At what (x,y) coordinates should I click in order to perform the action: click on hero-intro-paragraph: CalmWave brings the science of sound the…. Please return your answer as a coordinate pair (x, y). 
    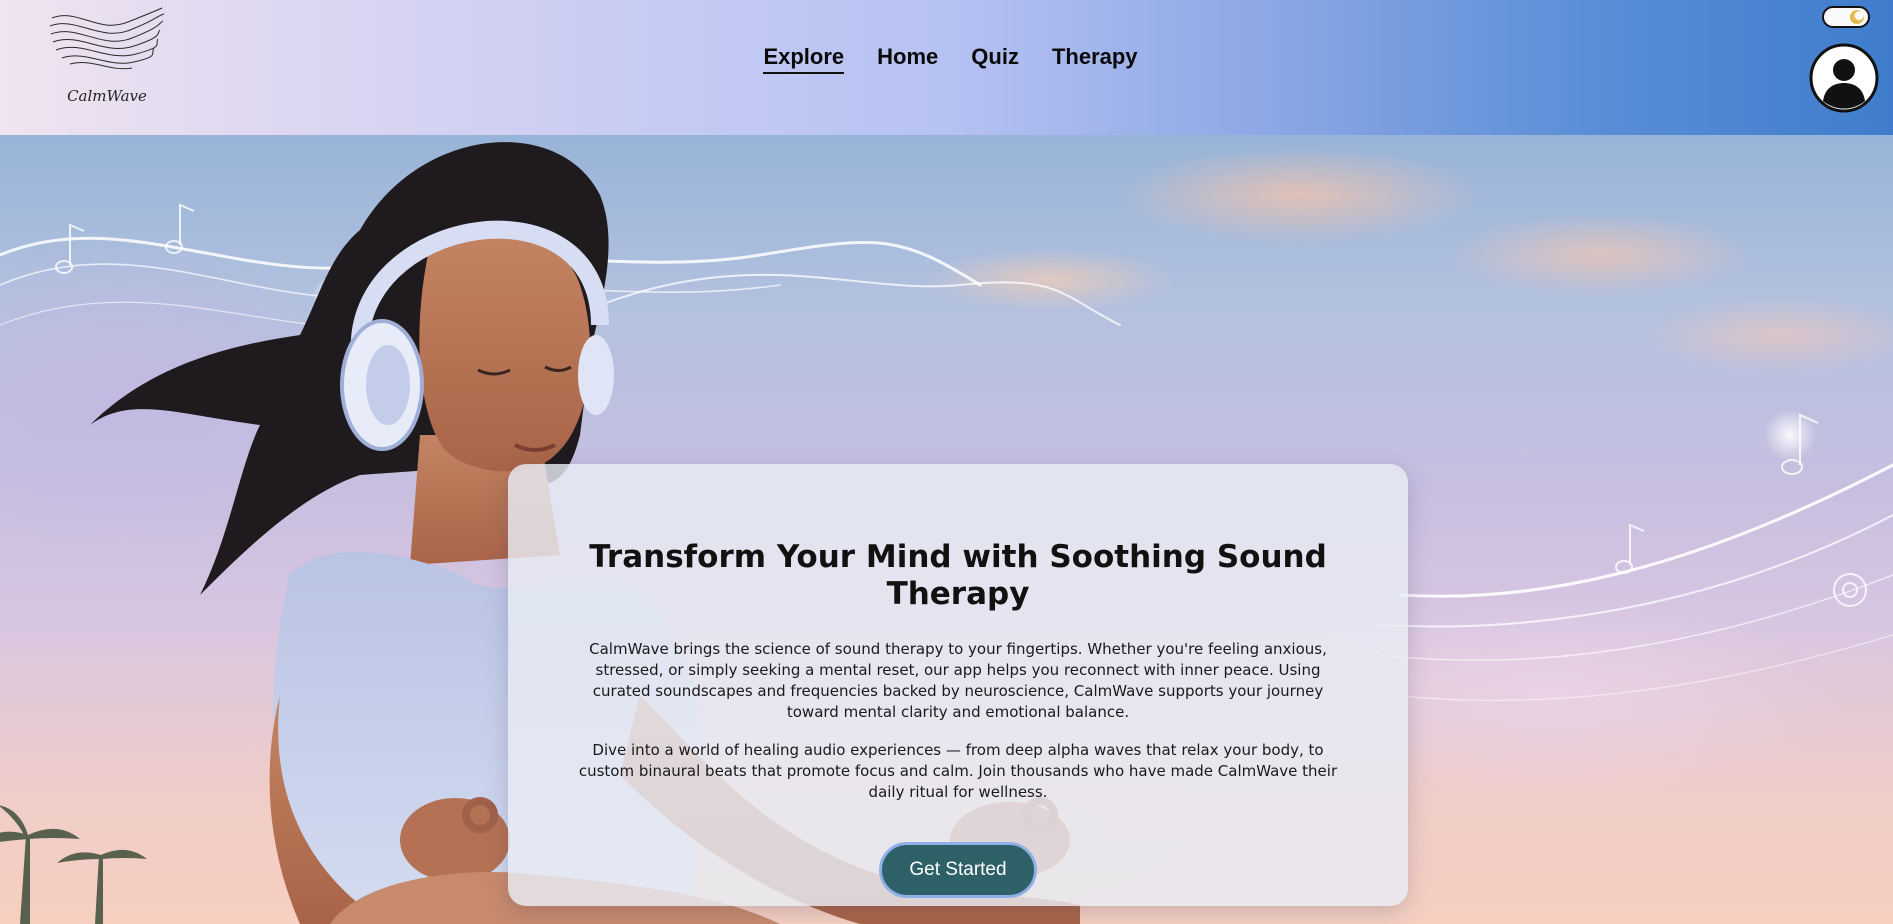
    Looking at the image, I should click on (958, 681).